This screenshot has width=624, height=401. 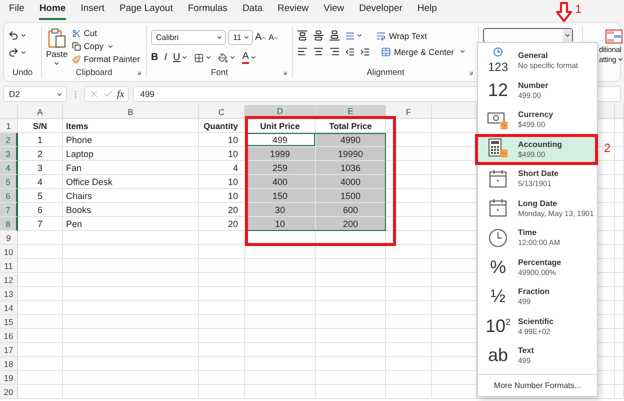 I want to click on number-format-field, so click(x=528, y=35).